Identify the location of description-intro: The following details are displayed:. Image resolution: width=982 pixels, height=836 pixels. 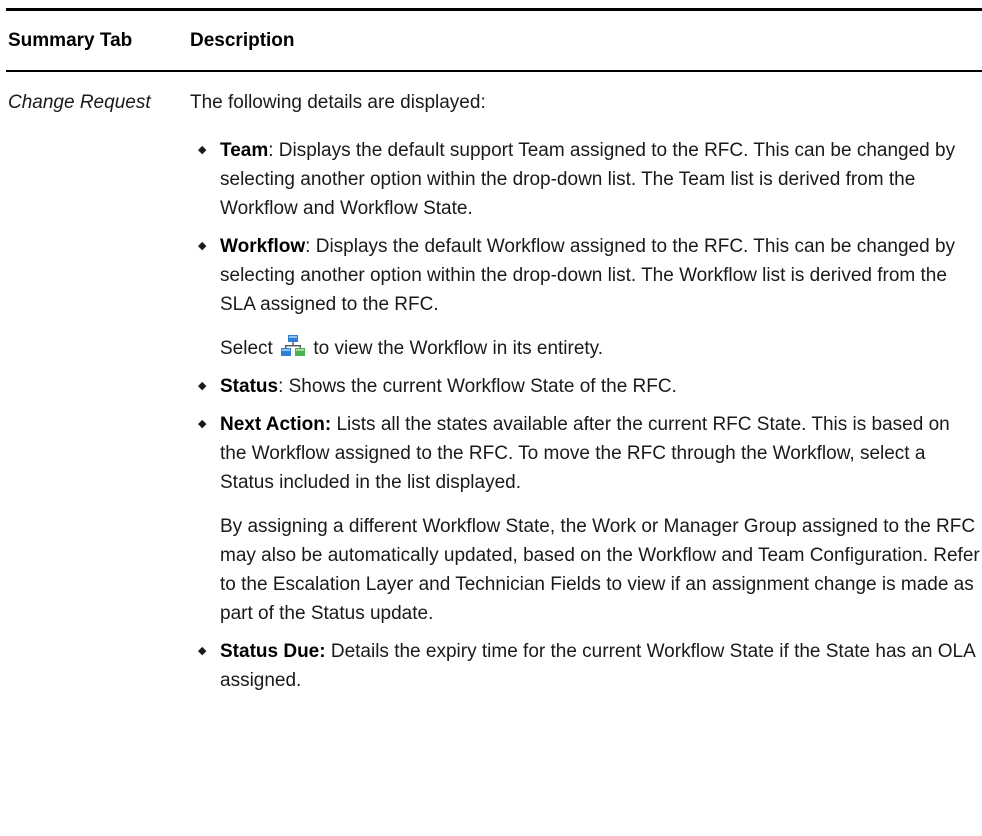
(338, 102).